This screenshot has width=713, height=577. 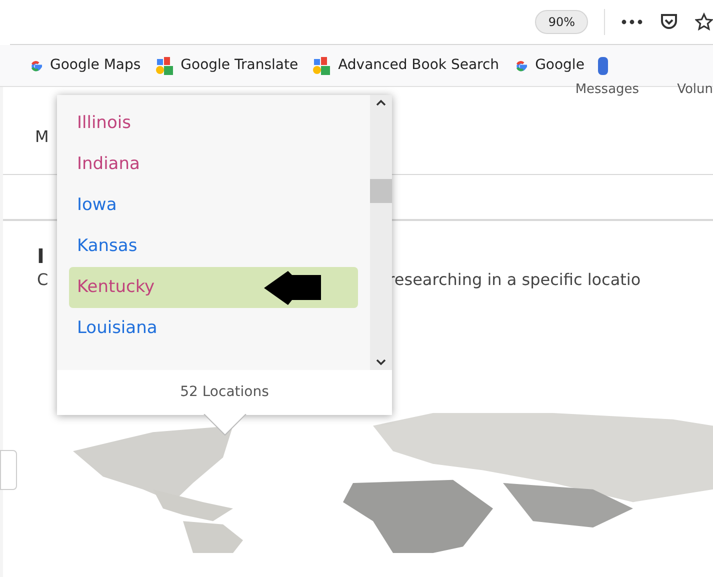 What do you see at coordinates (514, 280) in the screenshot?
I see `description-text: researching in a specific locatio` at bounding box center [514, 280].